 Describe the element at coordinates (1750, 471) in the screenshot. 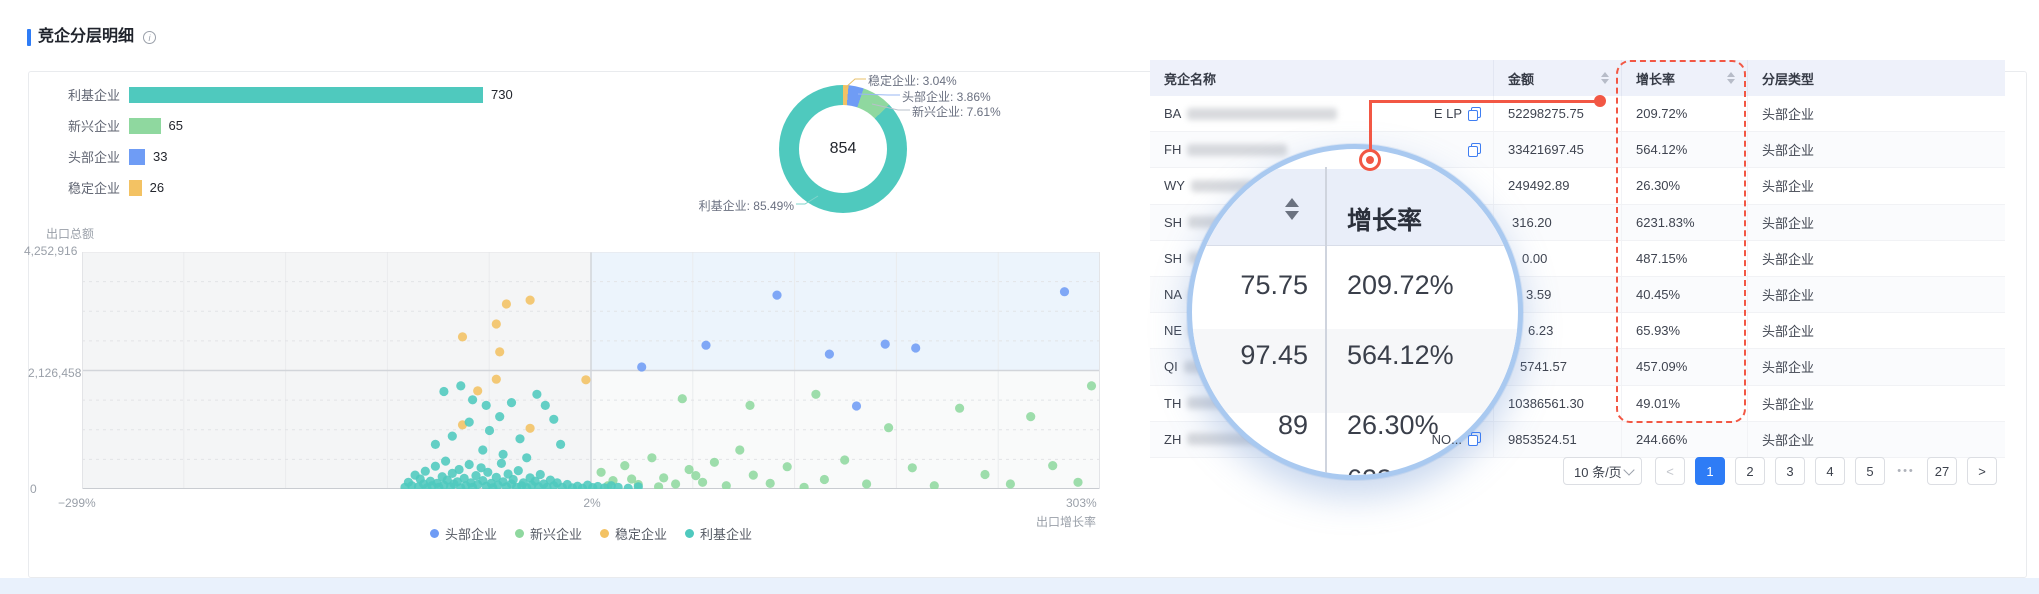

I see `page-button-2: 2` at that location.